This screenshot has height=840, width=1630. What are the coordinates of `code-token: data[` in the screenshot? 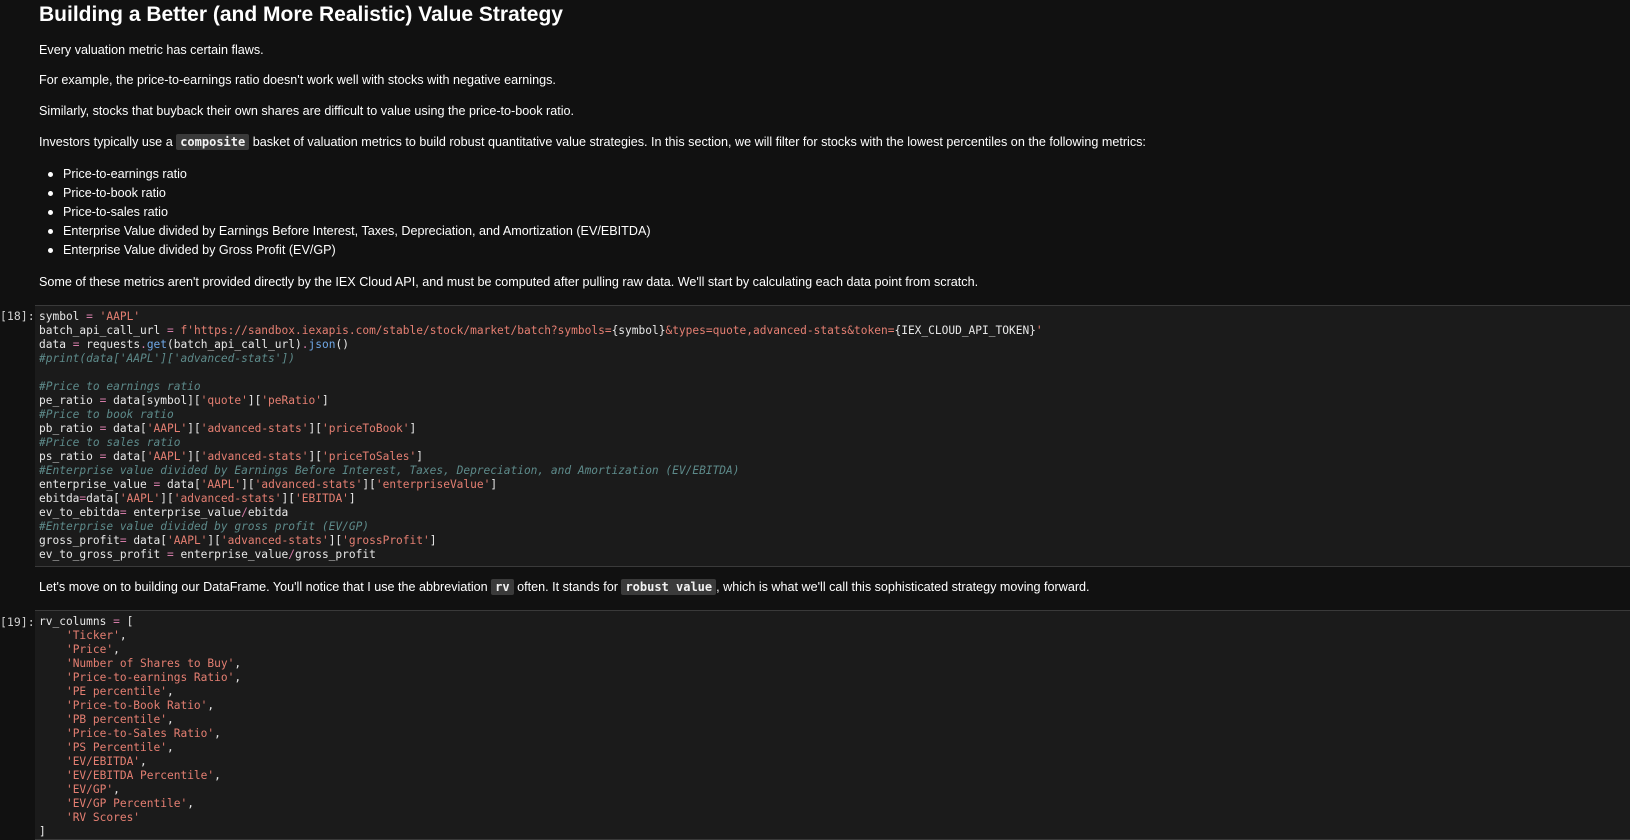 It's located at (126, 428).